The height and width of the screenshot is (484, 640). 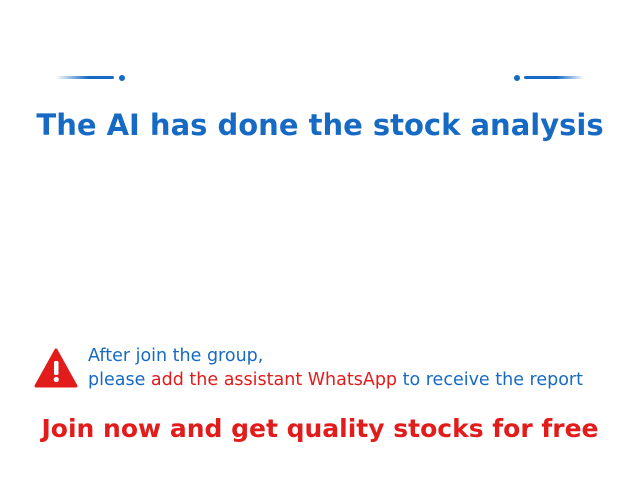 I want to click on add-assistant-whatsapp-text: add the assistant WhatsApp, so click(x=274, y=380).